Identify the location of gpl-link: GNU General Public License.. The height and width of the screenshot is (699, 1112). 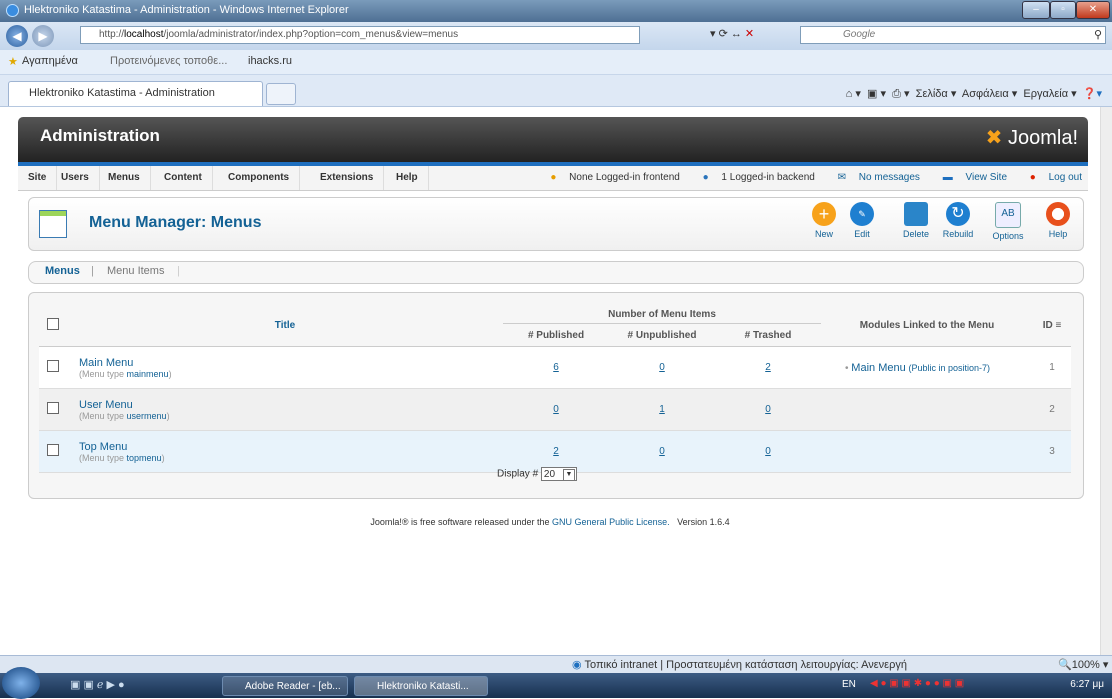
(611, 522).